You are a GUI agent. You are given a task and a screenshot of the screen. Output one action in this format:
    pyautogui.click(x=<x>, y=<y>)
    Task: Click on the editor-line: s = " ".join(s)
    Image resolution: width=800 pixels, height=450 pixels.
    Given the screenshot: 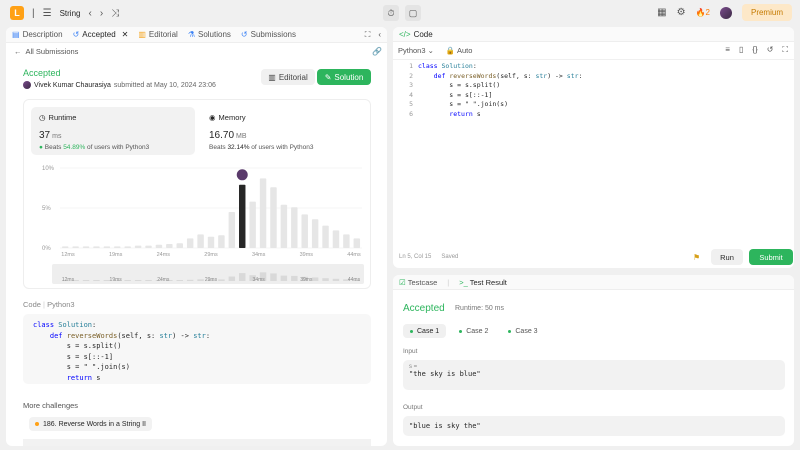 What is the action you would take?
    pyautogui.click(x=463, y=104)
    